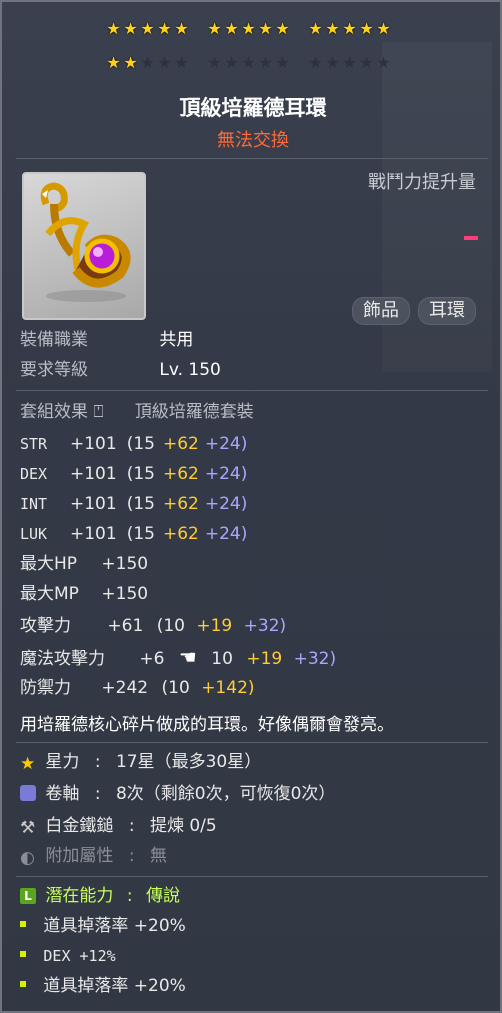  I want to click on stat-row-defense: 防禦力 +242 (10 +142), so click(137, 688).